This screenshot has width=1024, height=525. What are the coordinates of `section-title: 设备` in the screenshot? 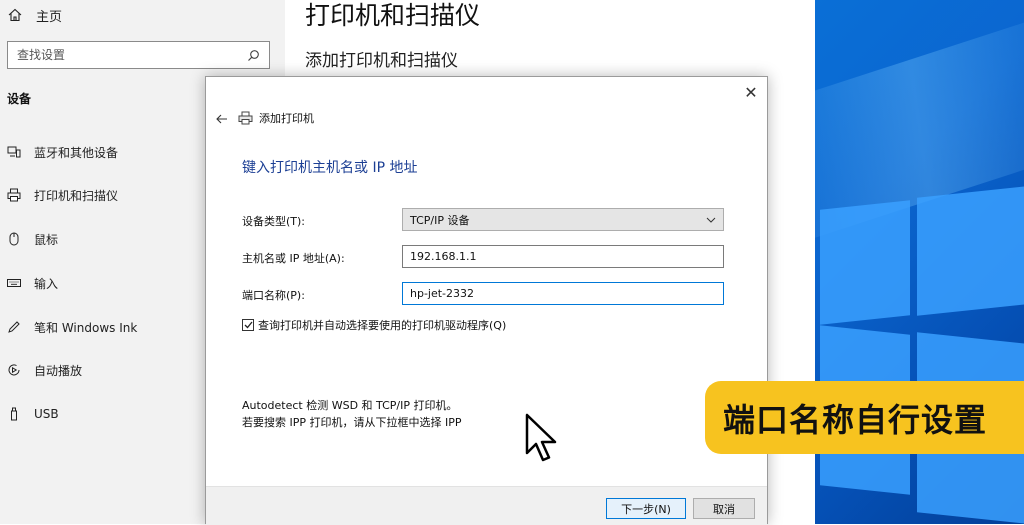 It's located at (19, 99).